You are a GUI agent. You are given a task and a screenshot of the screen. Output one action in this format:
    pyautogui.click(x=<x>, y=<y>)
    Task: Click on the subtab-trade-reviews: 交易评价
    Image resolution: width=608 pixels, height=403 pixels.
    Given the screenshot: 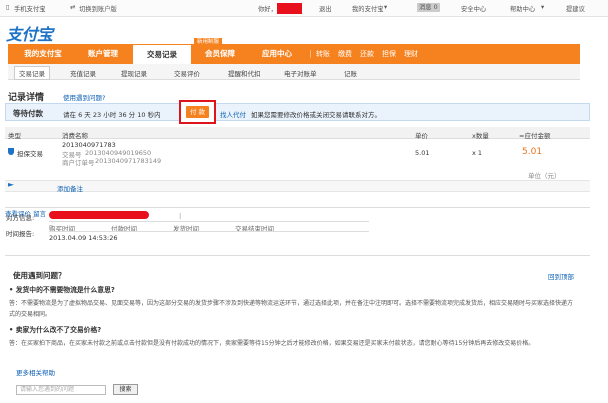 What is the action you would take?
    pyautogui.click(x=187, y=73)
    